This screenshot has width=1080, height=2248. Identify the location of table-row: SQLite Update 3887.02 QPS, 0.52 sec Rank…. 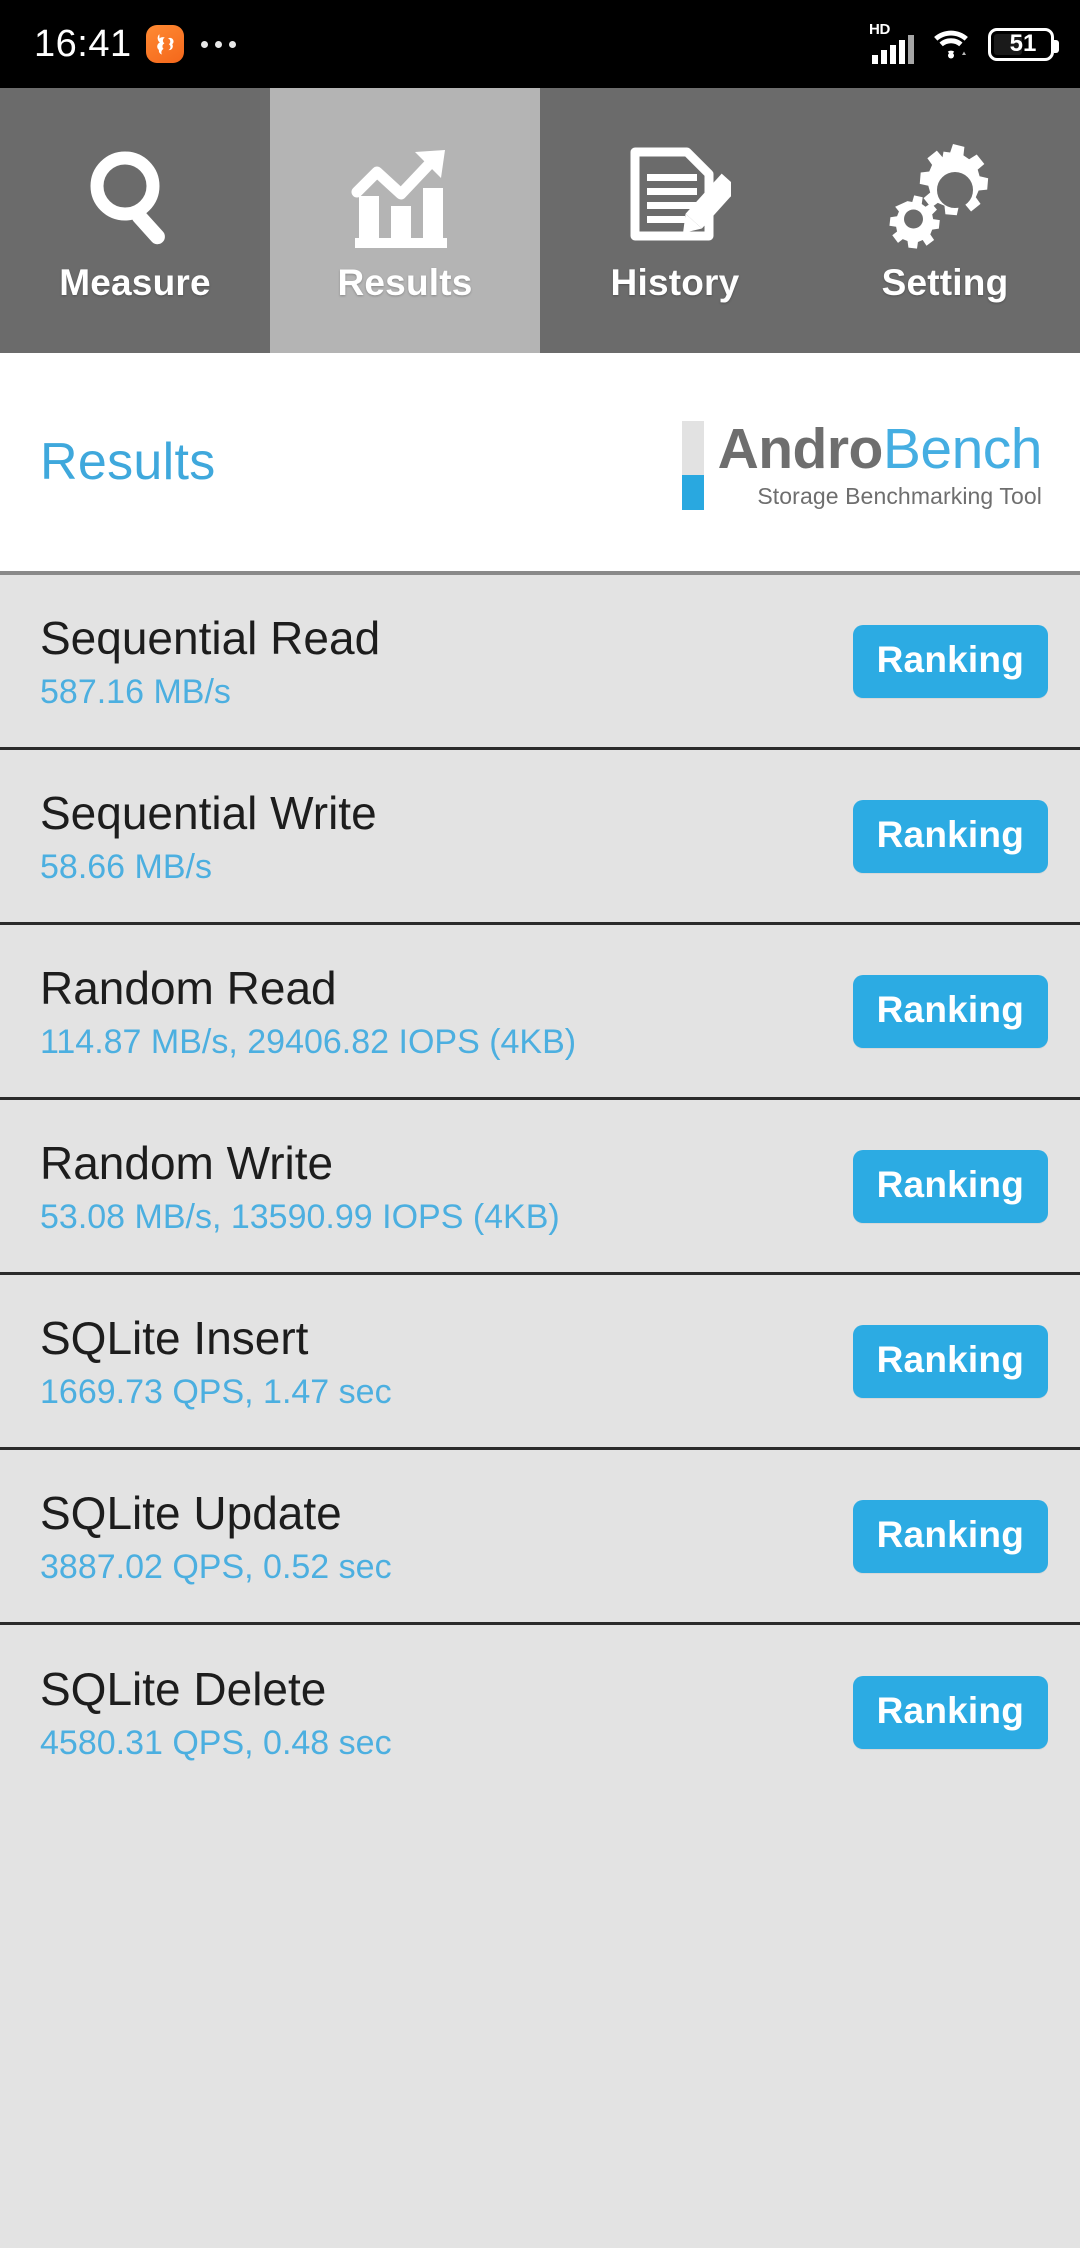
(540, 1537).